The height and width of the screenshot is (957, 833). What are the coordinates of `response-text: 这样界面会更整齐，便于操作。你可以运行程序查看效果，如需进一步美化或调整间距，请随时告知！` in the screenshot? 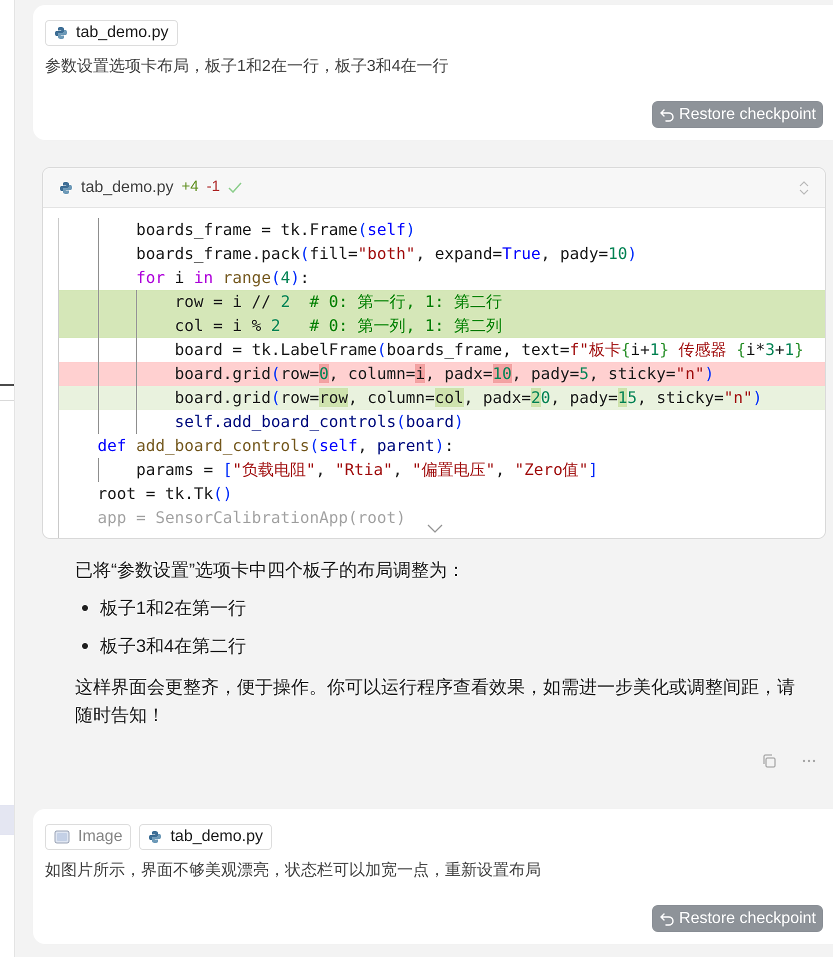 It's located at (435, 701).